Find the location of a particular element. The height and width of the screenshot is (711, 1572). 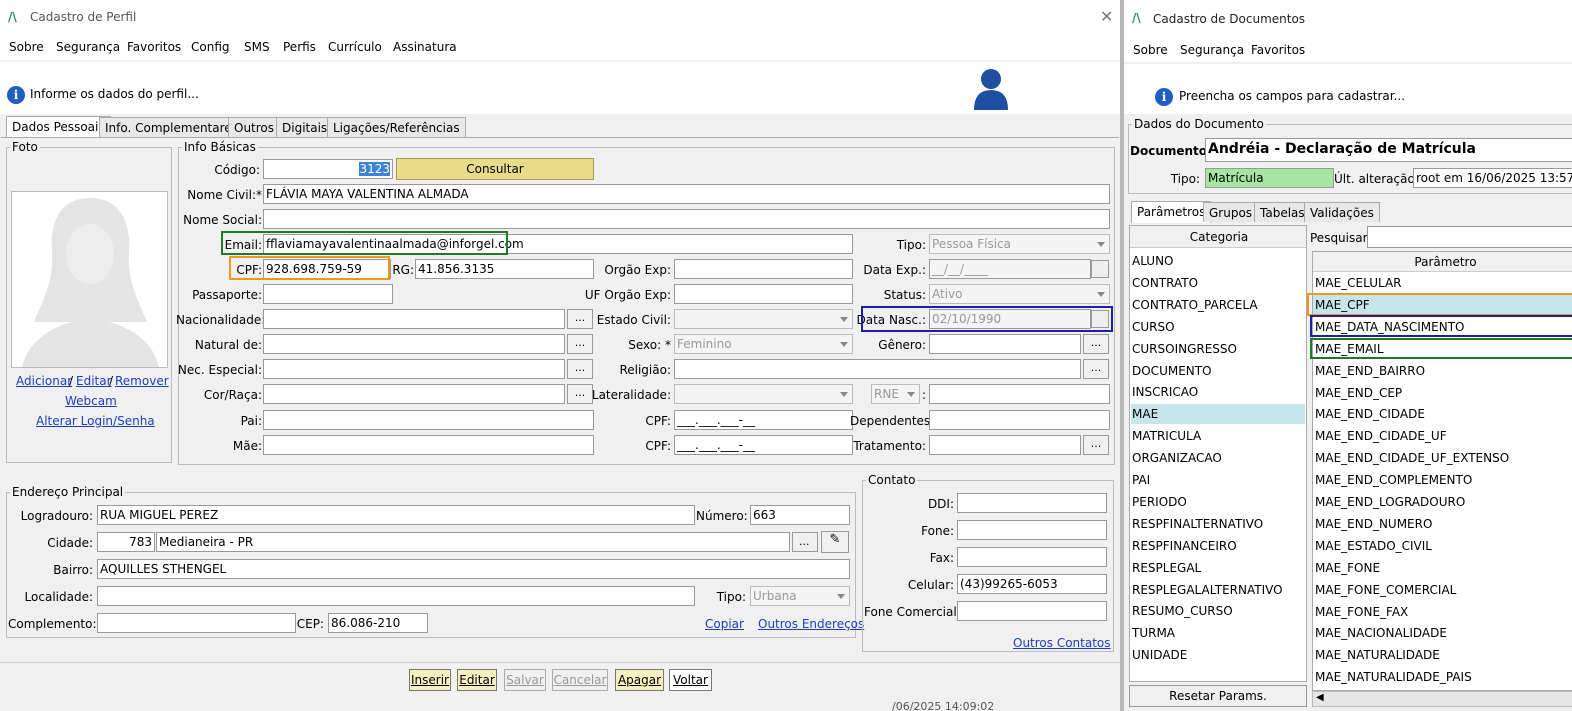

logradouro-input: RUA MIGUEL PEREZ is located at coordinates (396, 515).